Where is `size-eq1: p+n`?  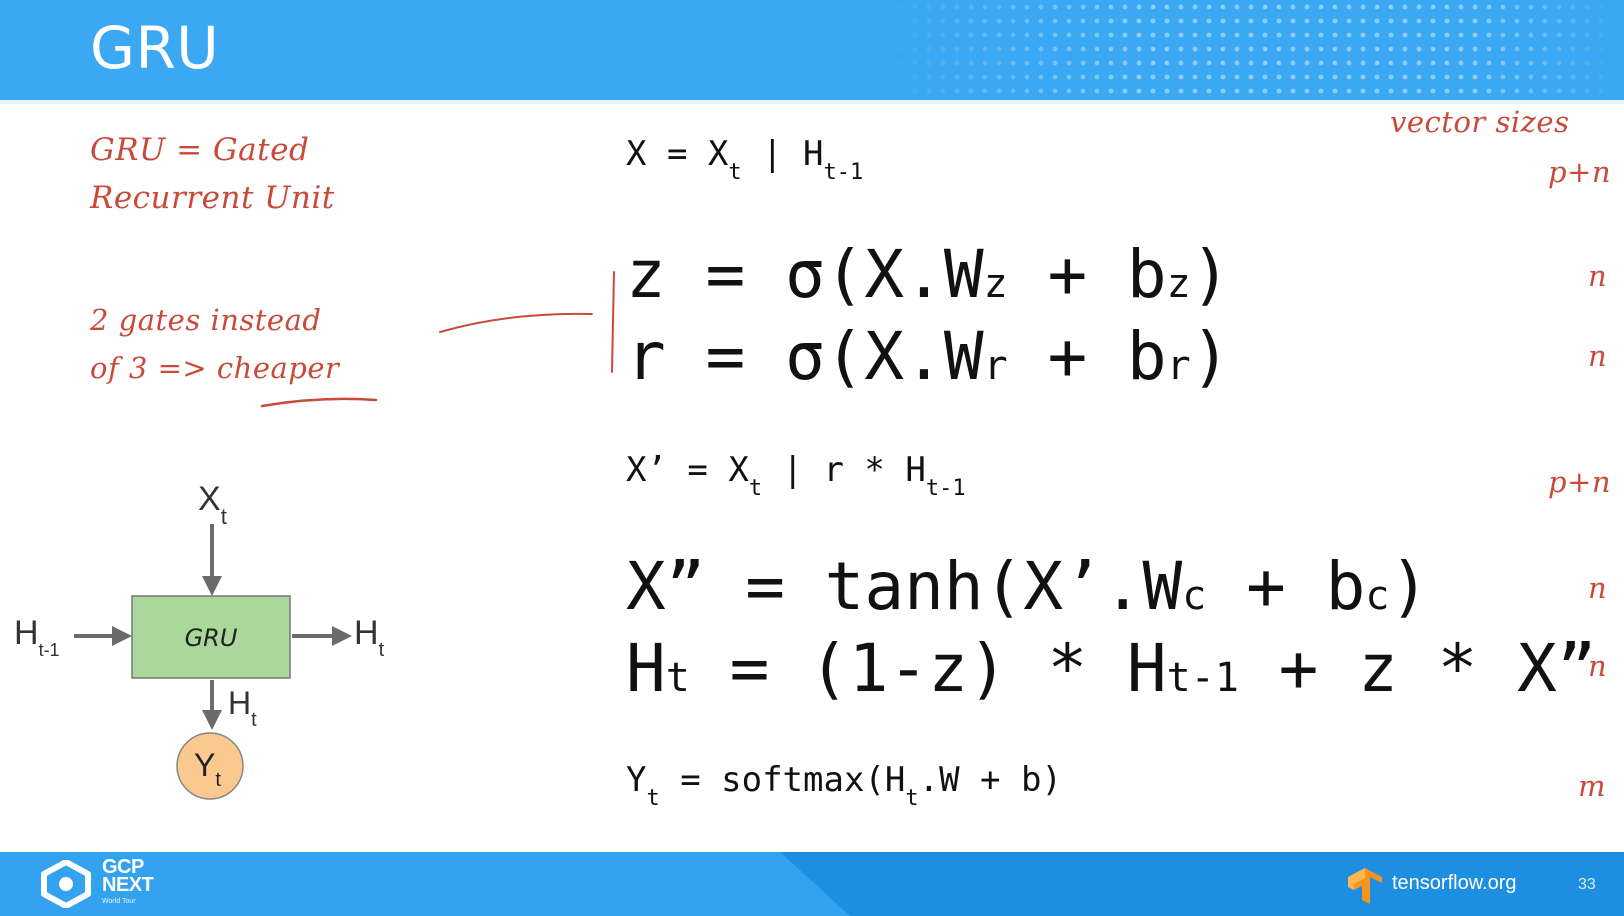
size-eq1: p+n is located at coordinates (1580, 172).